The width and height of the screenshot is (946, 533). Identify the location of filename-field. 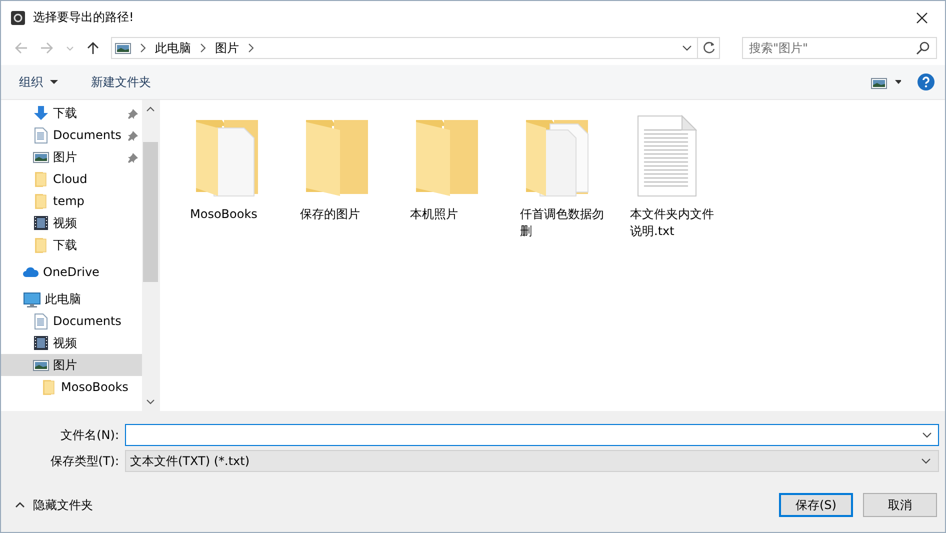
(532, 435).